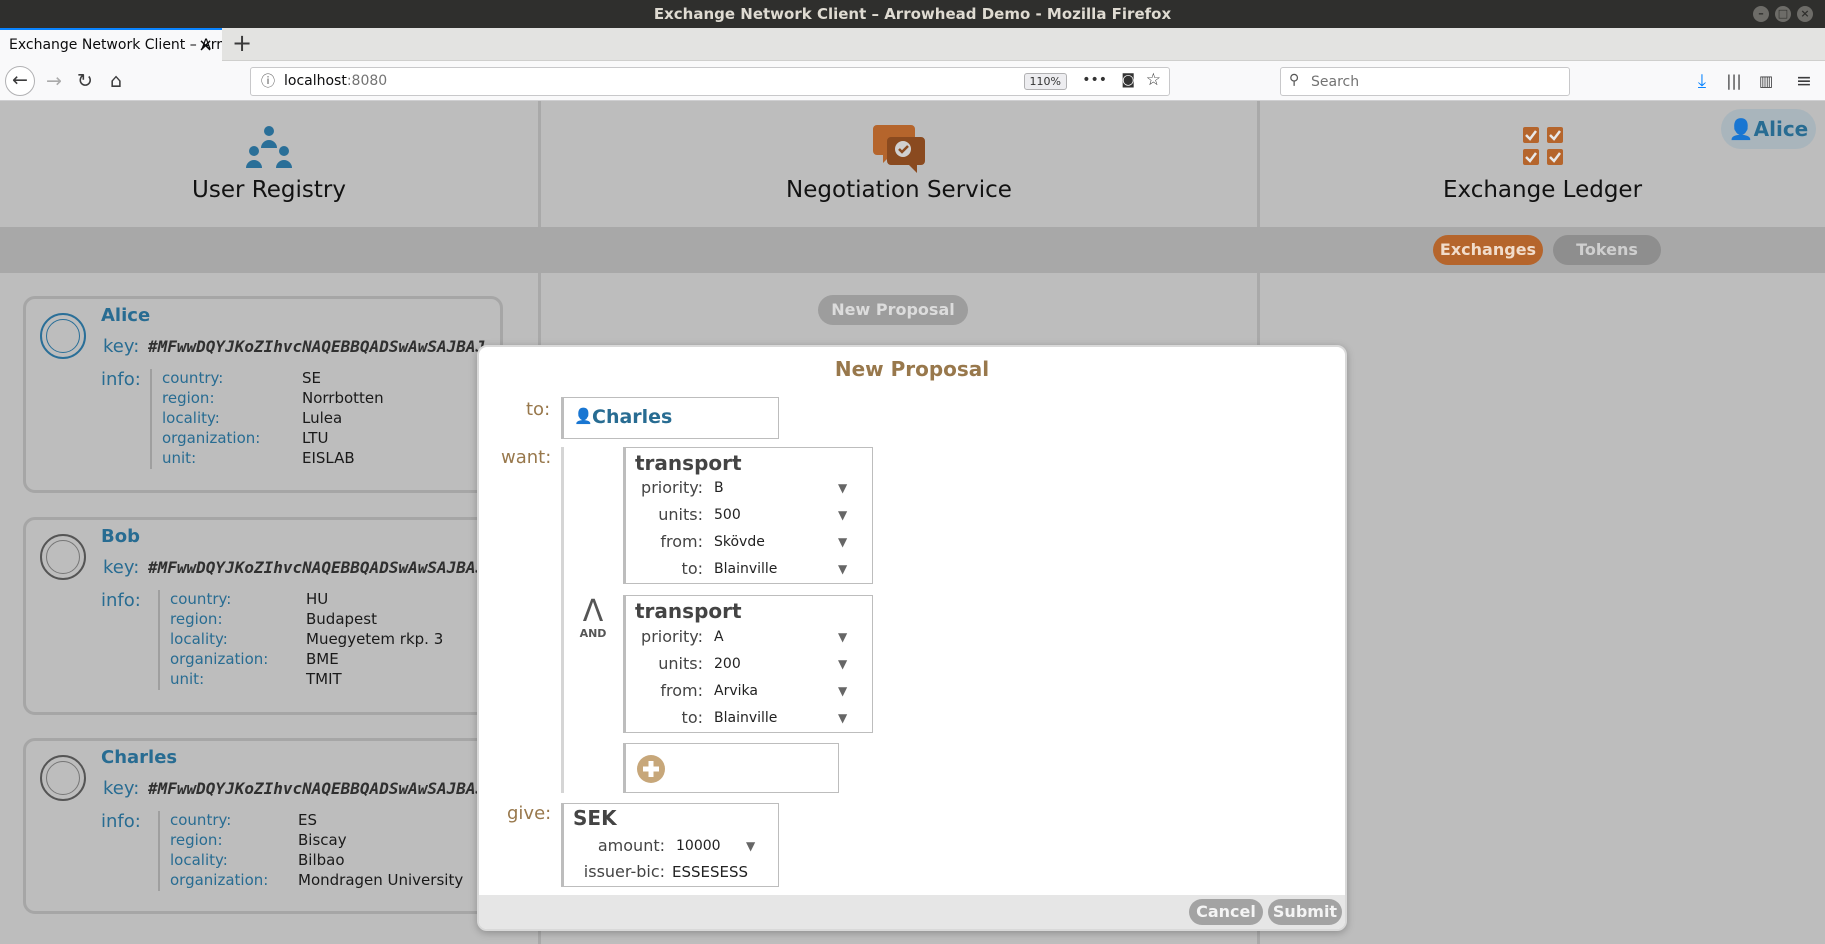 Image resolution: width=1825 pixels, height=944 pixels. I want to click on library-icon: |||, so click(1734, 81).